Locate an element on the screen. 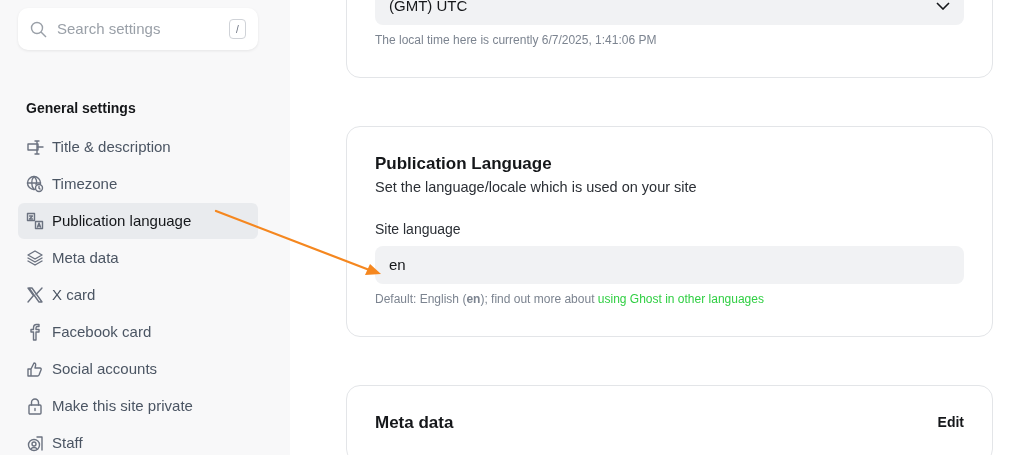 The height and width of the screenshot is (455, 1021). chevron-down-icon is located at coordinates (943, 6).